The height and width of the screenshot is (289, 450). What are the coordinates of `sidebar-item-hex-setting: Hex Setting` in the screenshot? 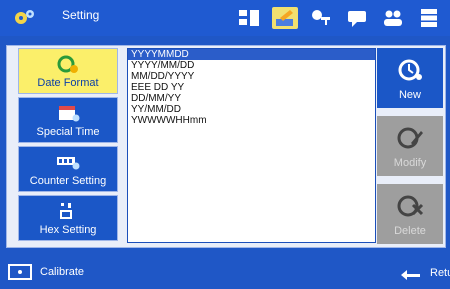 It's located at (68, 218).